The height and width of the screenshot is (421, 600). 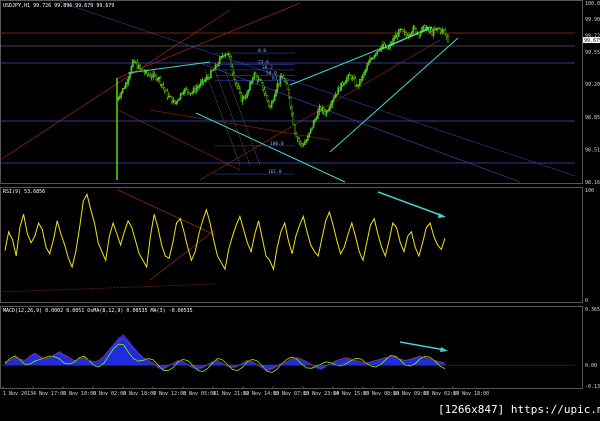 I want to click on macd-cyan-arrowhead, so click(x=444, y=349).